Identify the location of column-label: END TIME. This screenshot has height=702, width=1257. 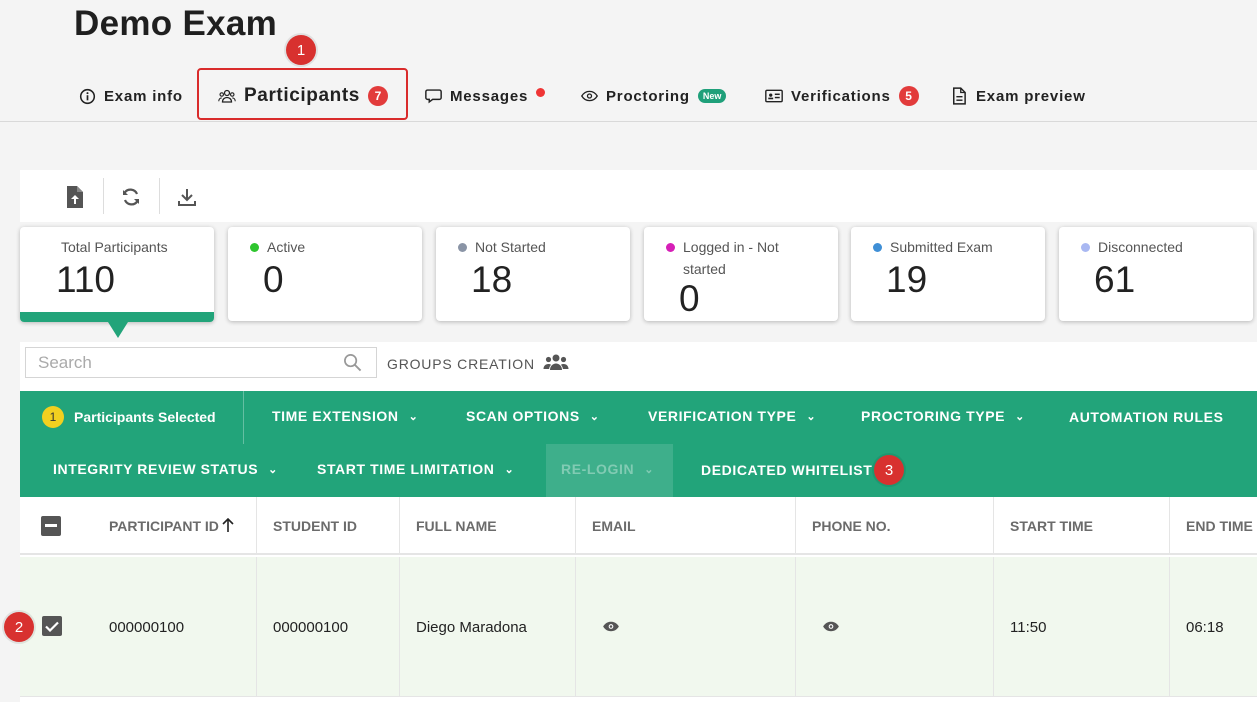
(1219, 526).